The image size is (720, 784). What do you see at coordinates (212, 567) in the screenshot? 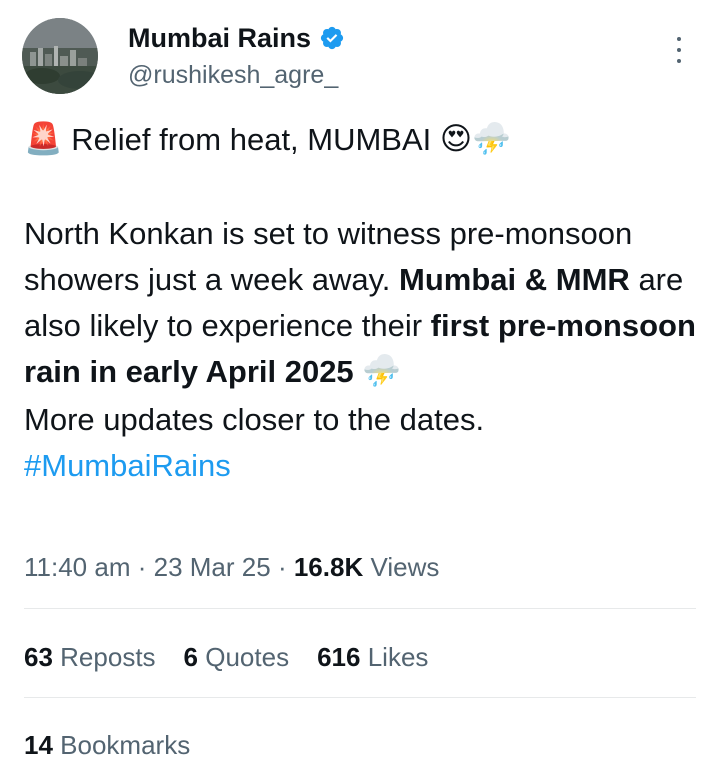
I see `tweet-date: 23 Mar 25` at bounding box center [212, 567].